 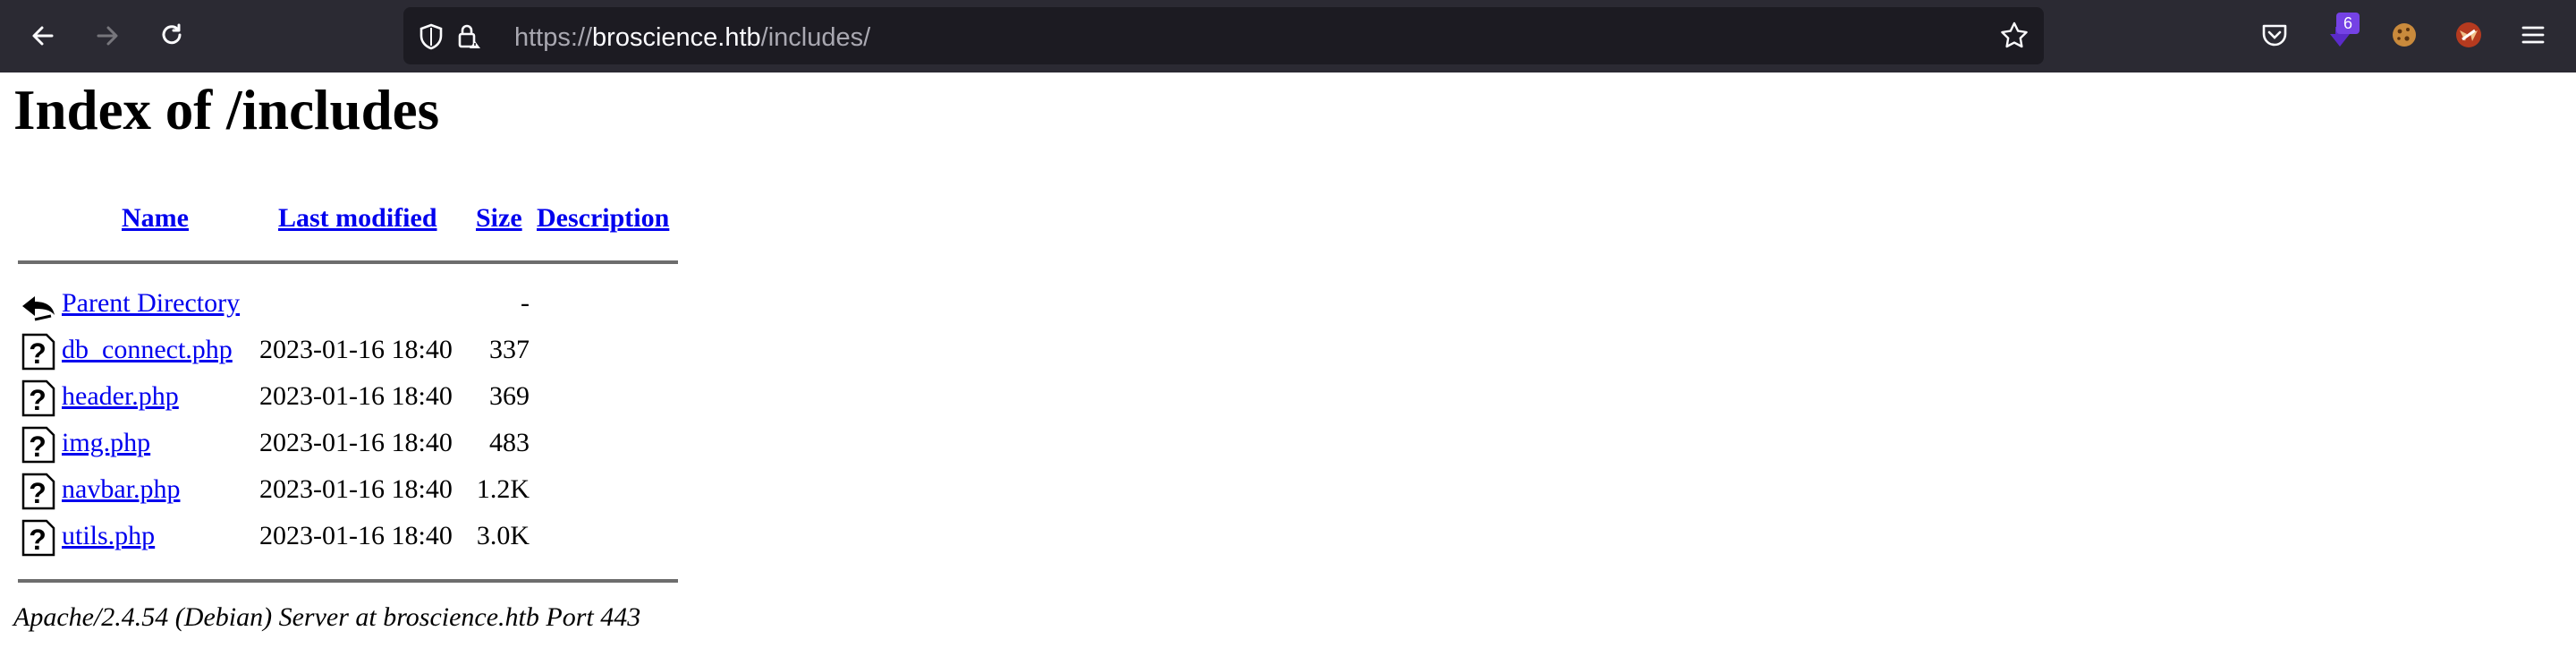 I want to click on footer-divider, so click(x=348, y=581).